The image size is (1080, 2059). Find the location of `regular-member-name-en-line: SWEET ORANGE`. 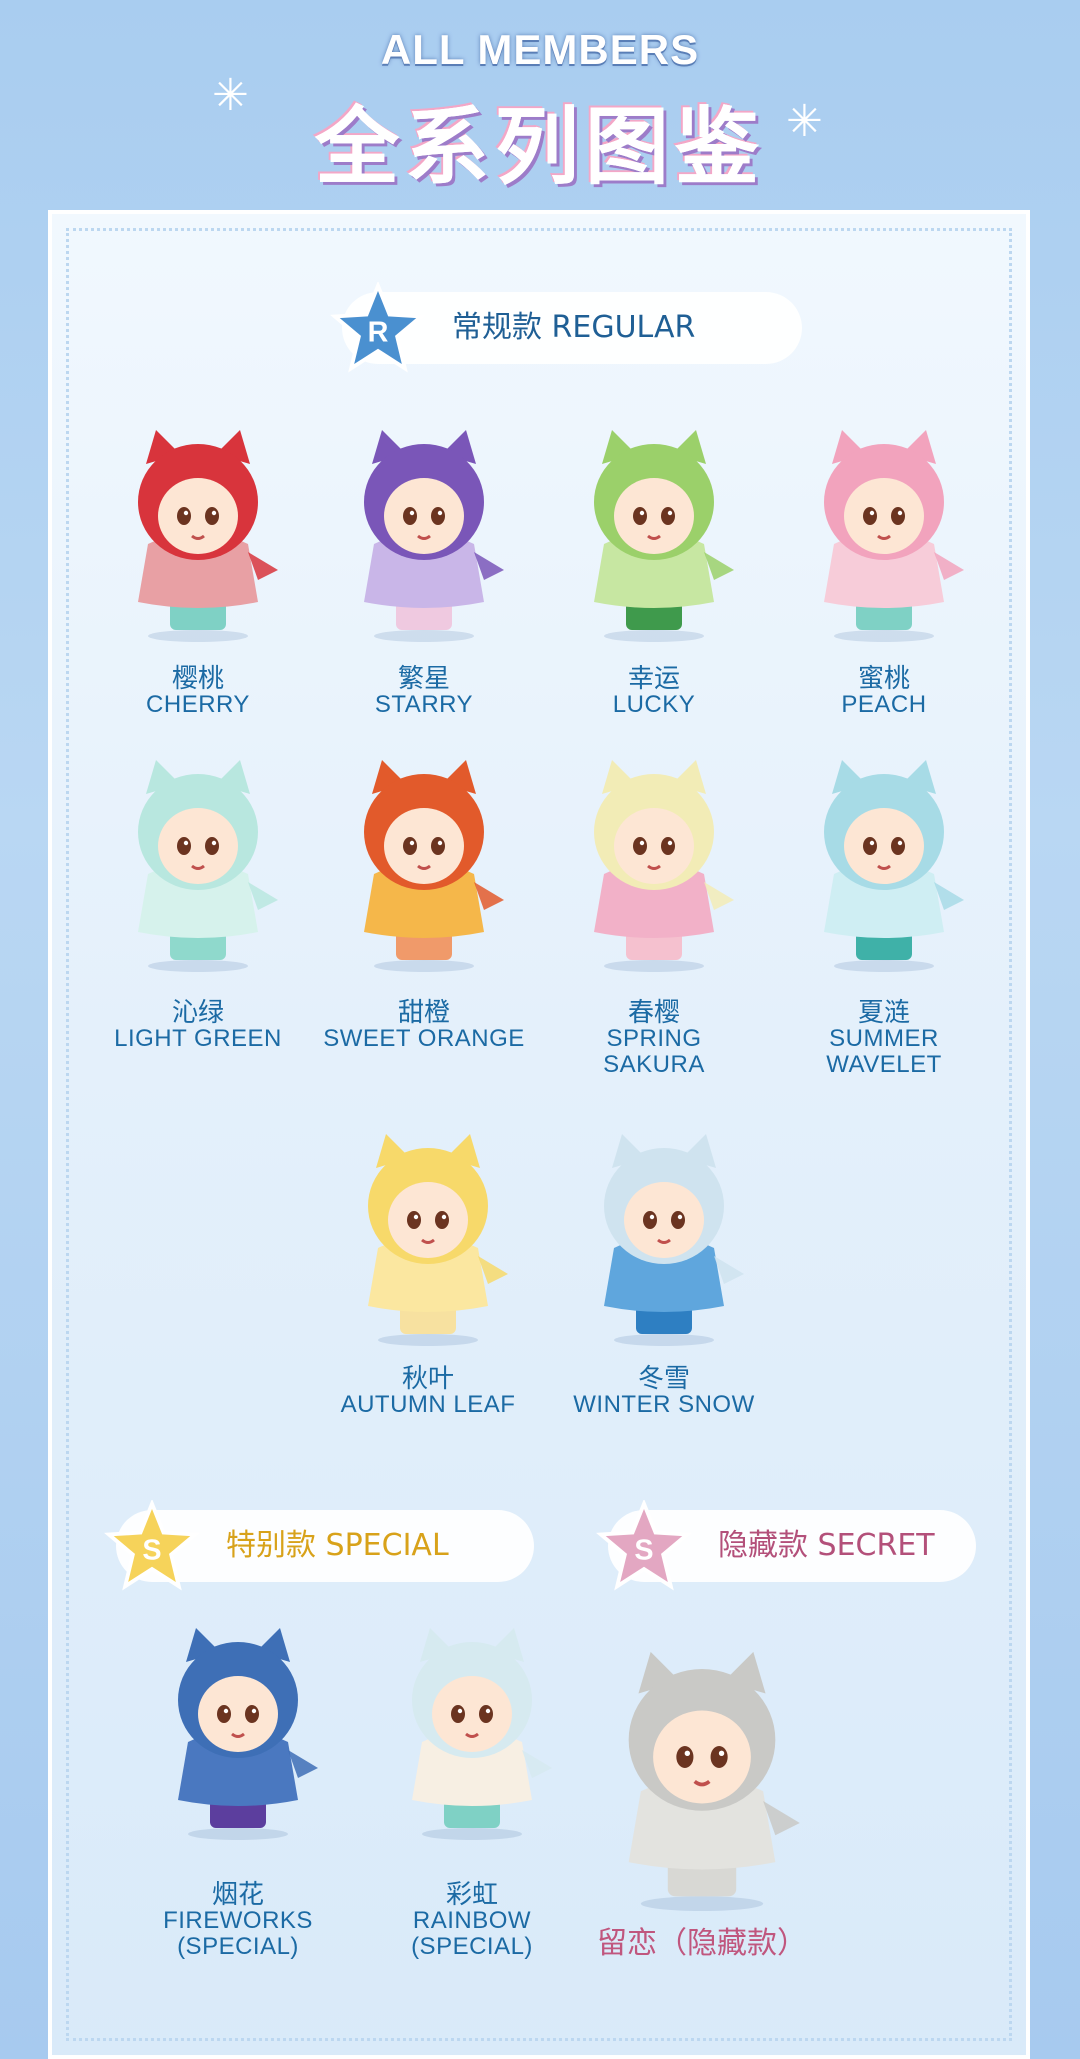

regular-member-name-en-line: SWEET ORANGE is located at coordinates (424, 1038).